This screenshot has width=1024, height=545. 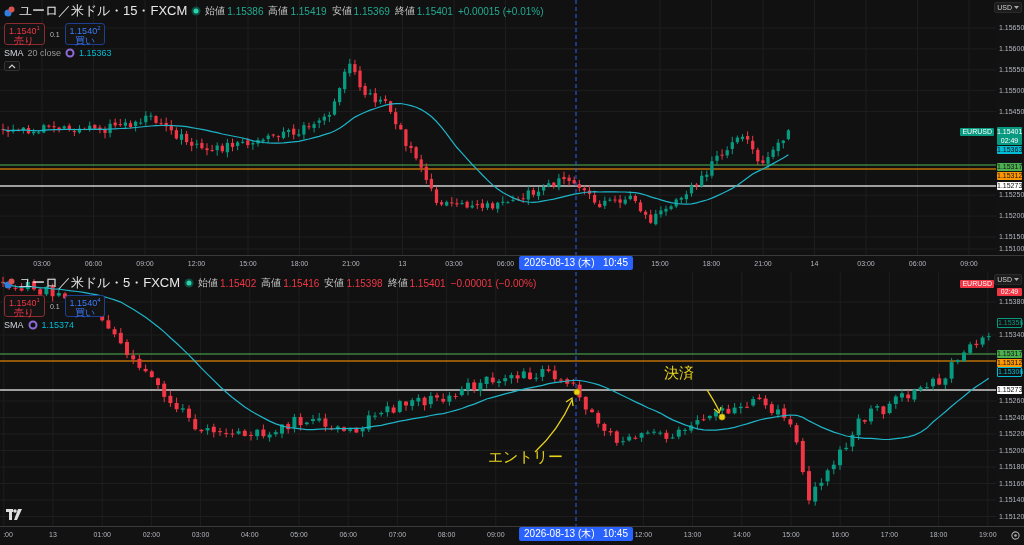 I want to click on ohlc-value: 1.15402, so click(x=238, y=283).